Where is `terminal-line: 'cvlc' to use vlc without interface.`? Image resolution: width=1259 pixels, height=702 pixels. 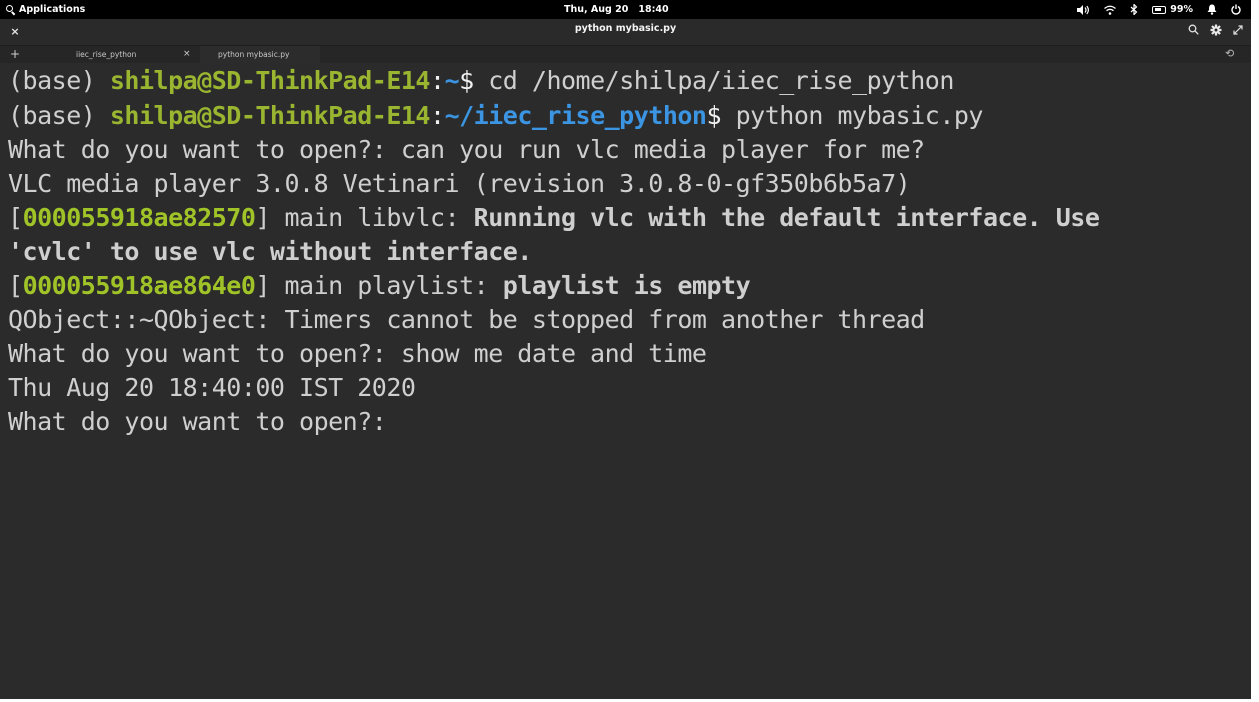
terminal-line: 'cvlc' to use vlc without interface. is located at coordinates (270, 251).